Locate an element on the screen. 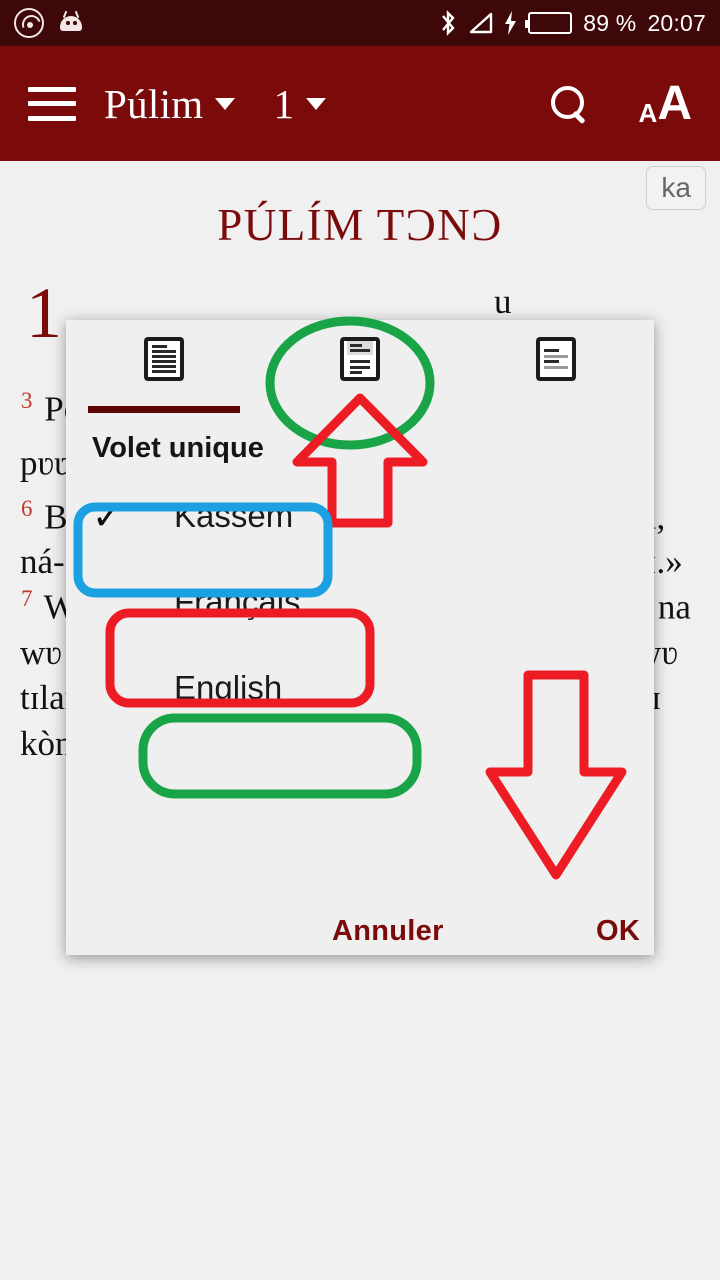 Image resolution: width=720 pixels, height=1280 pixels. book-selector: Púlim is located at coordinates (170, 104).